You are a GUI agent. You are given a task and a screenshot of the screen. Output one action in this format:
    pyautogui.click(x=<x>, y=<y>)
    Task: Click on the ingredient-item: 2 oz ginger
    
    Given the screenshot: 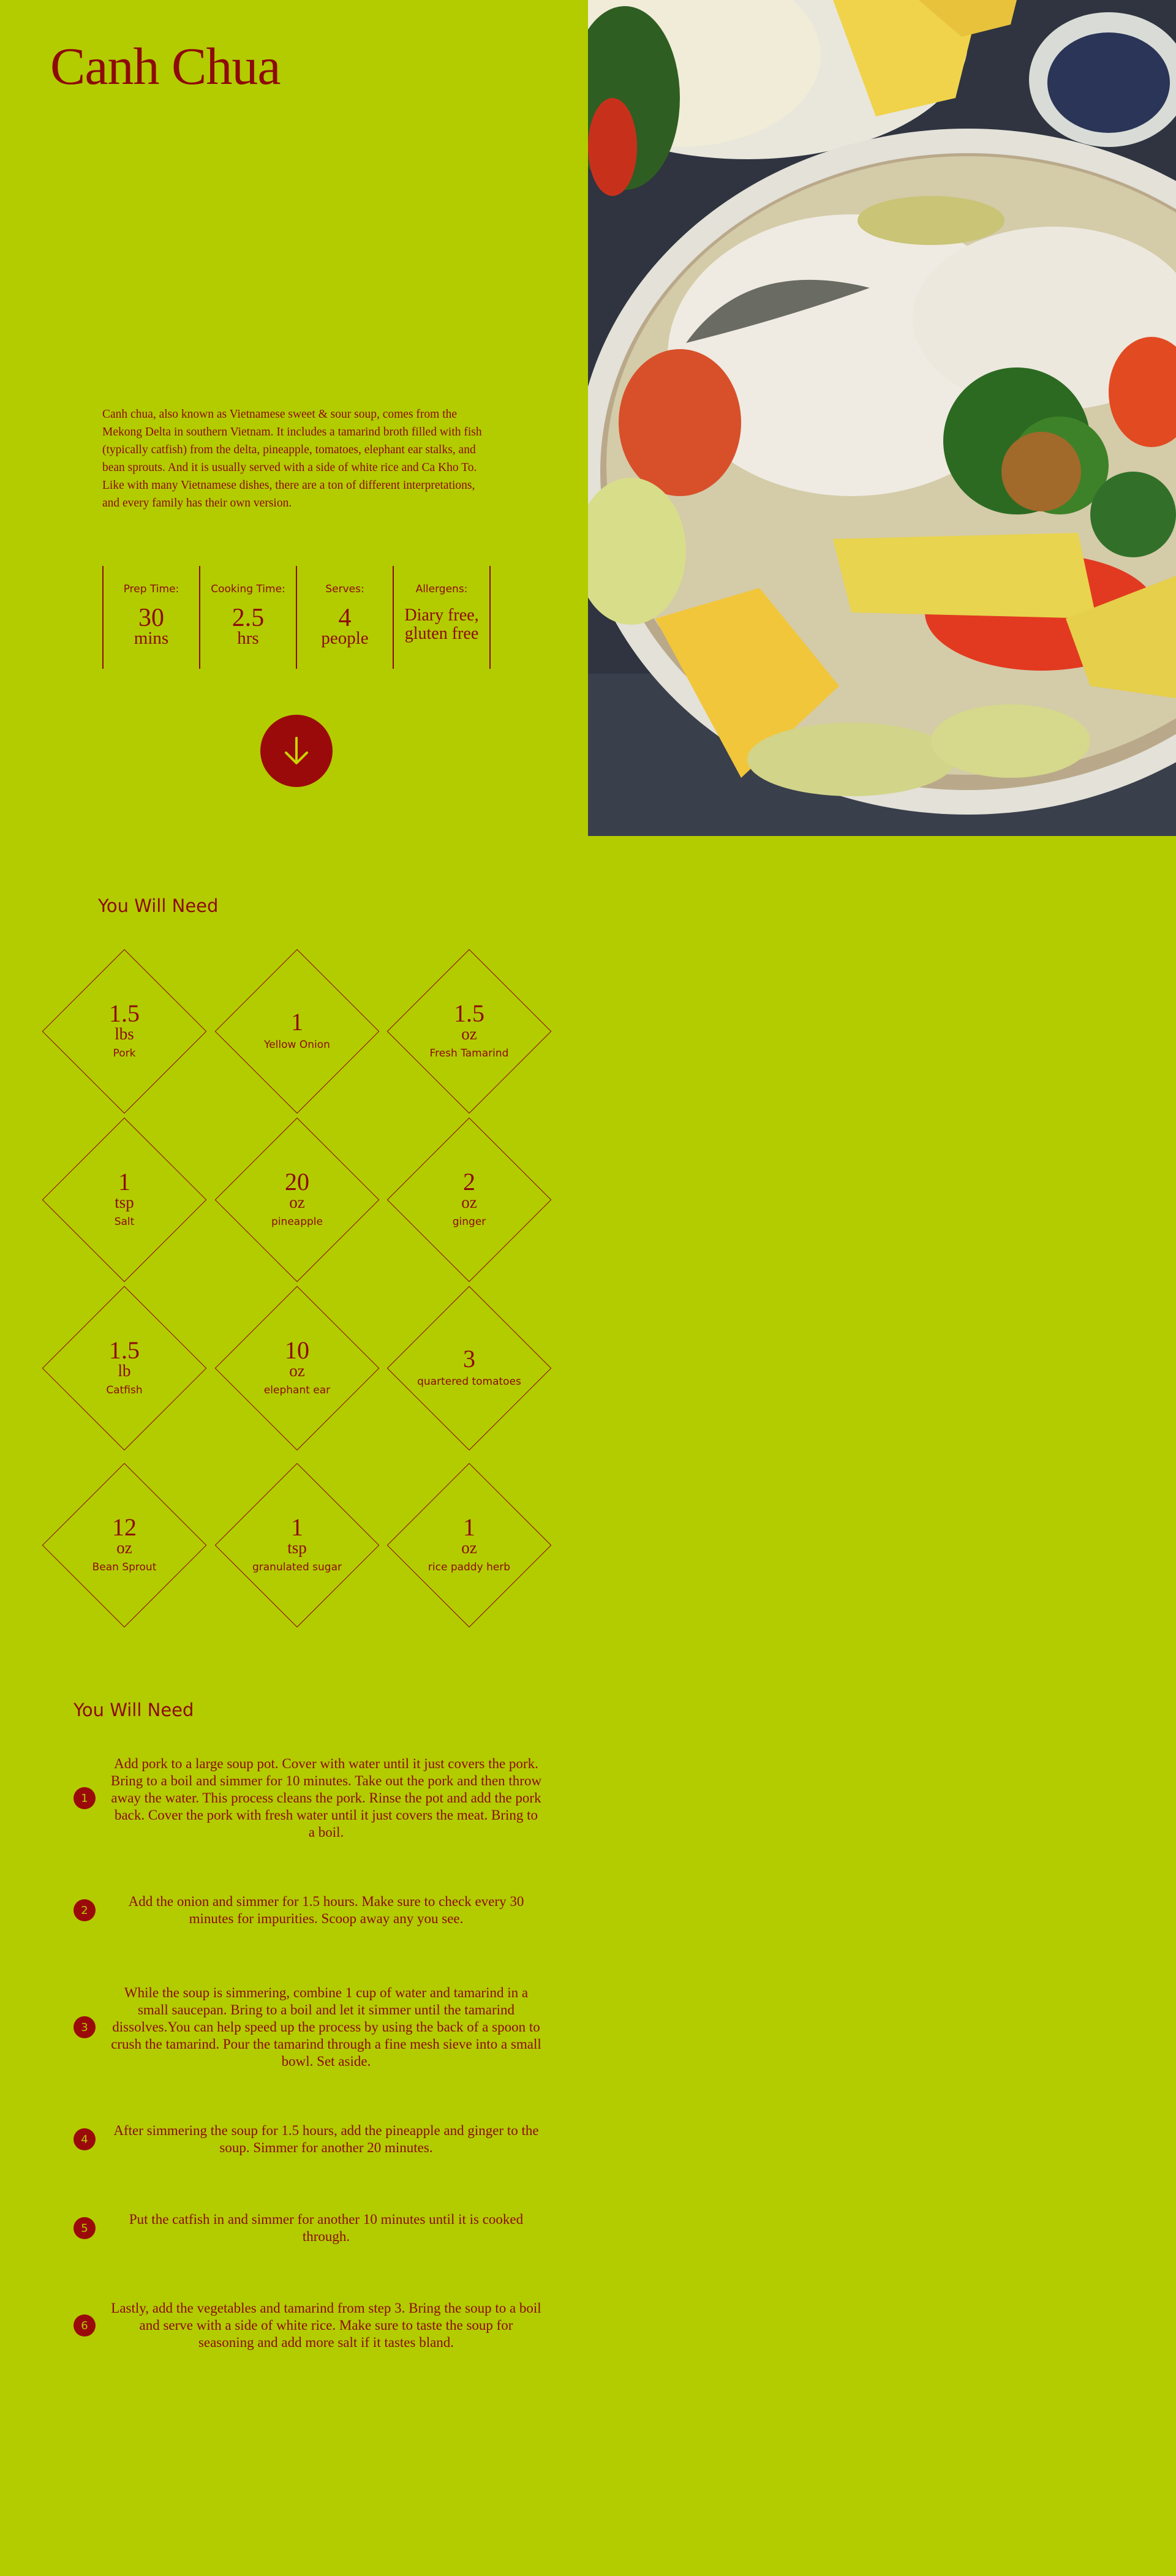 What is the action you would take?
    pyautogui.click(x=469, y=1199)
    